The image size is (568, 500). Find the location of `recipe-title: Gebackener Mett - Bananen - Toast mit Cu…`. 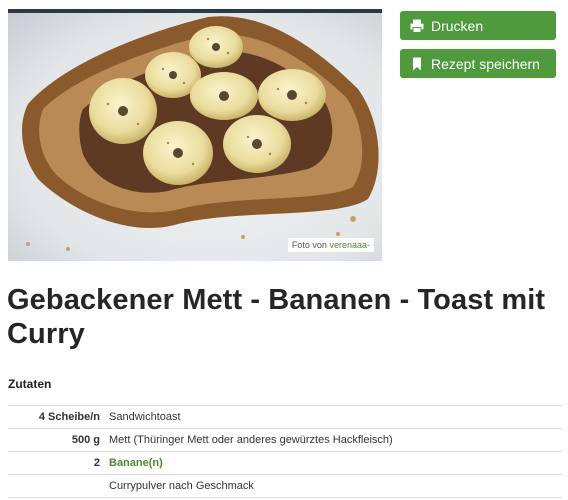

recipe-title: Gebackener Mett - Bananen - Toast mit Cu… is located at coordinates (276, 317).